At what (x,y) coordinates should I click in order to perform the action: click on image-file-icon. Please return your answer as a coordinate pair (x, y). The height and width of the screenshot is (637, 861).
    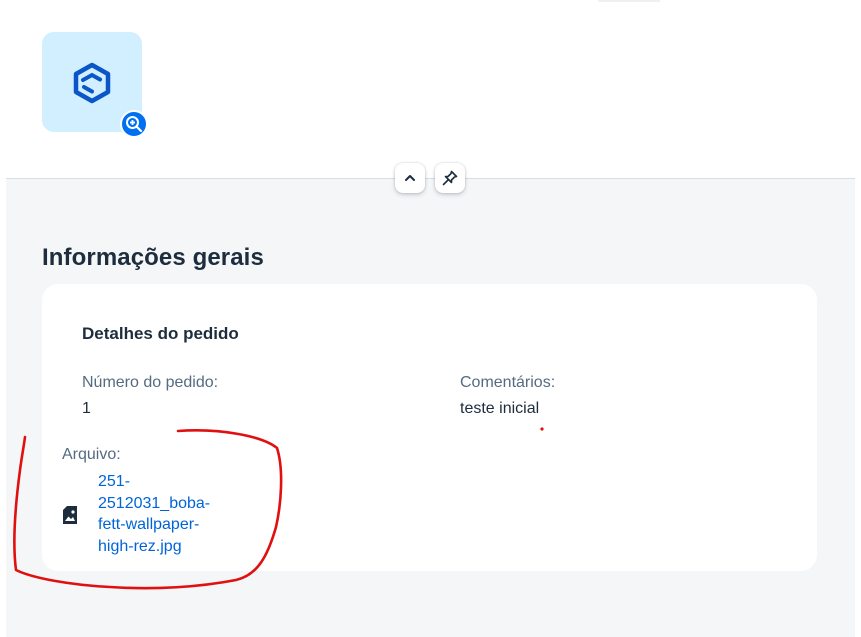
    Looking at the image, I should click on (70, 517).